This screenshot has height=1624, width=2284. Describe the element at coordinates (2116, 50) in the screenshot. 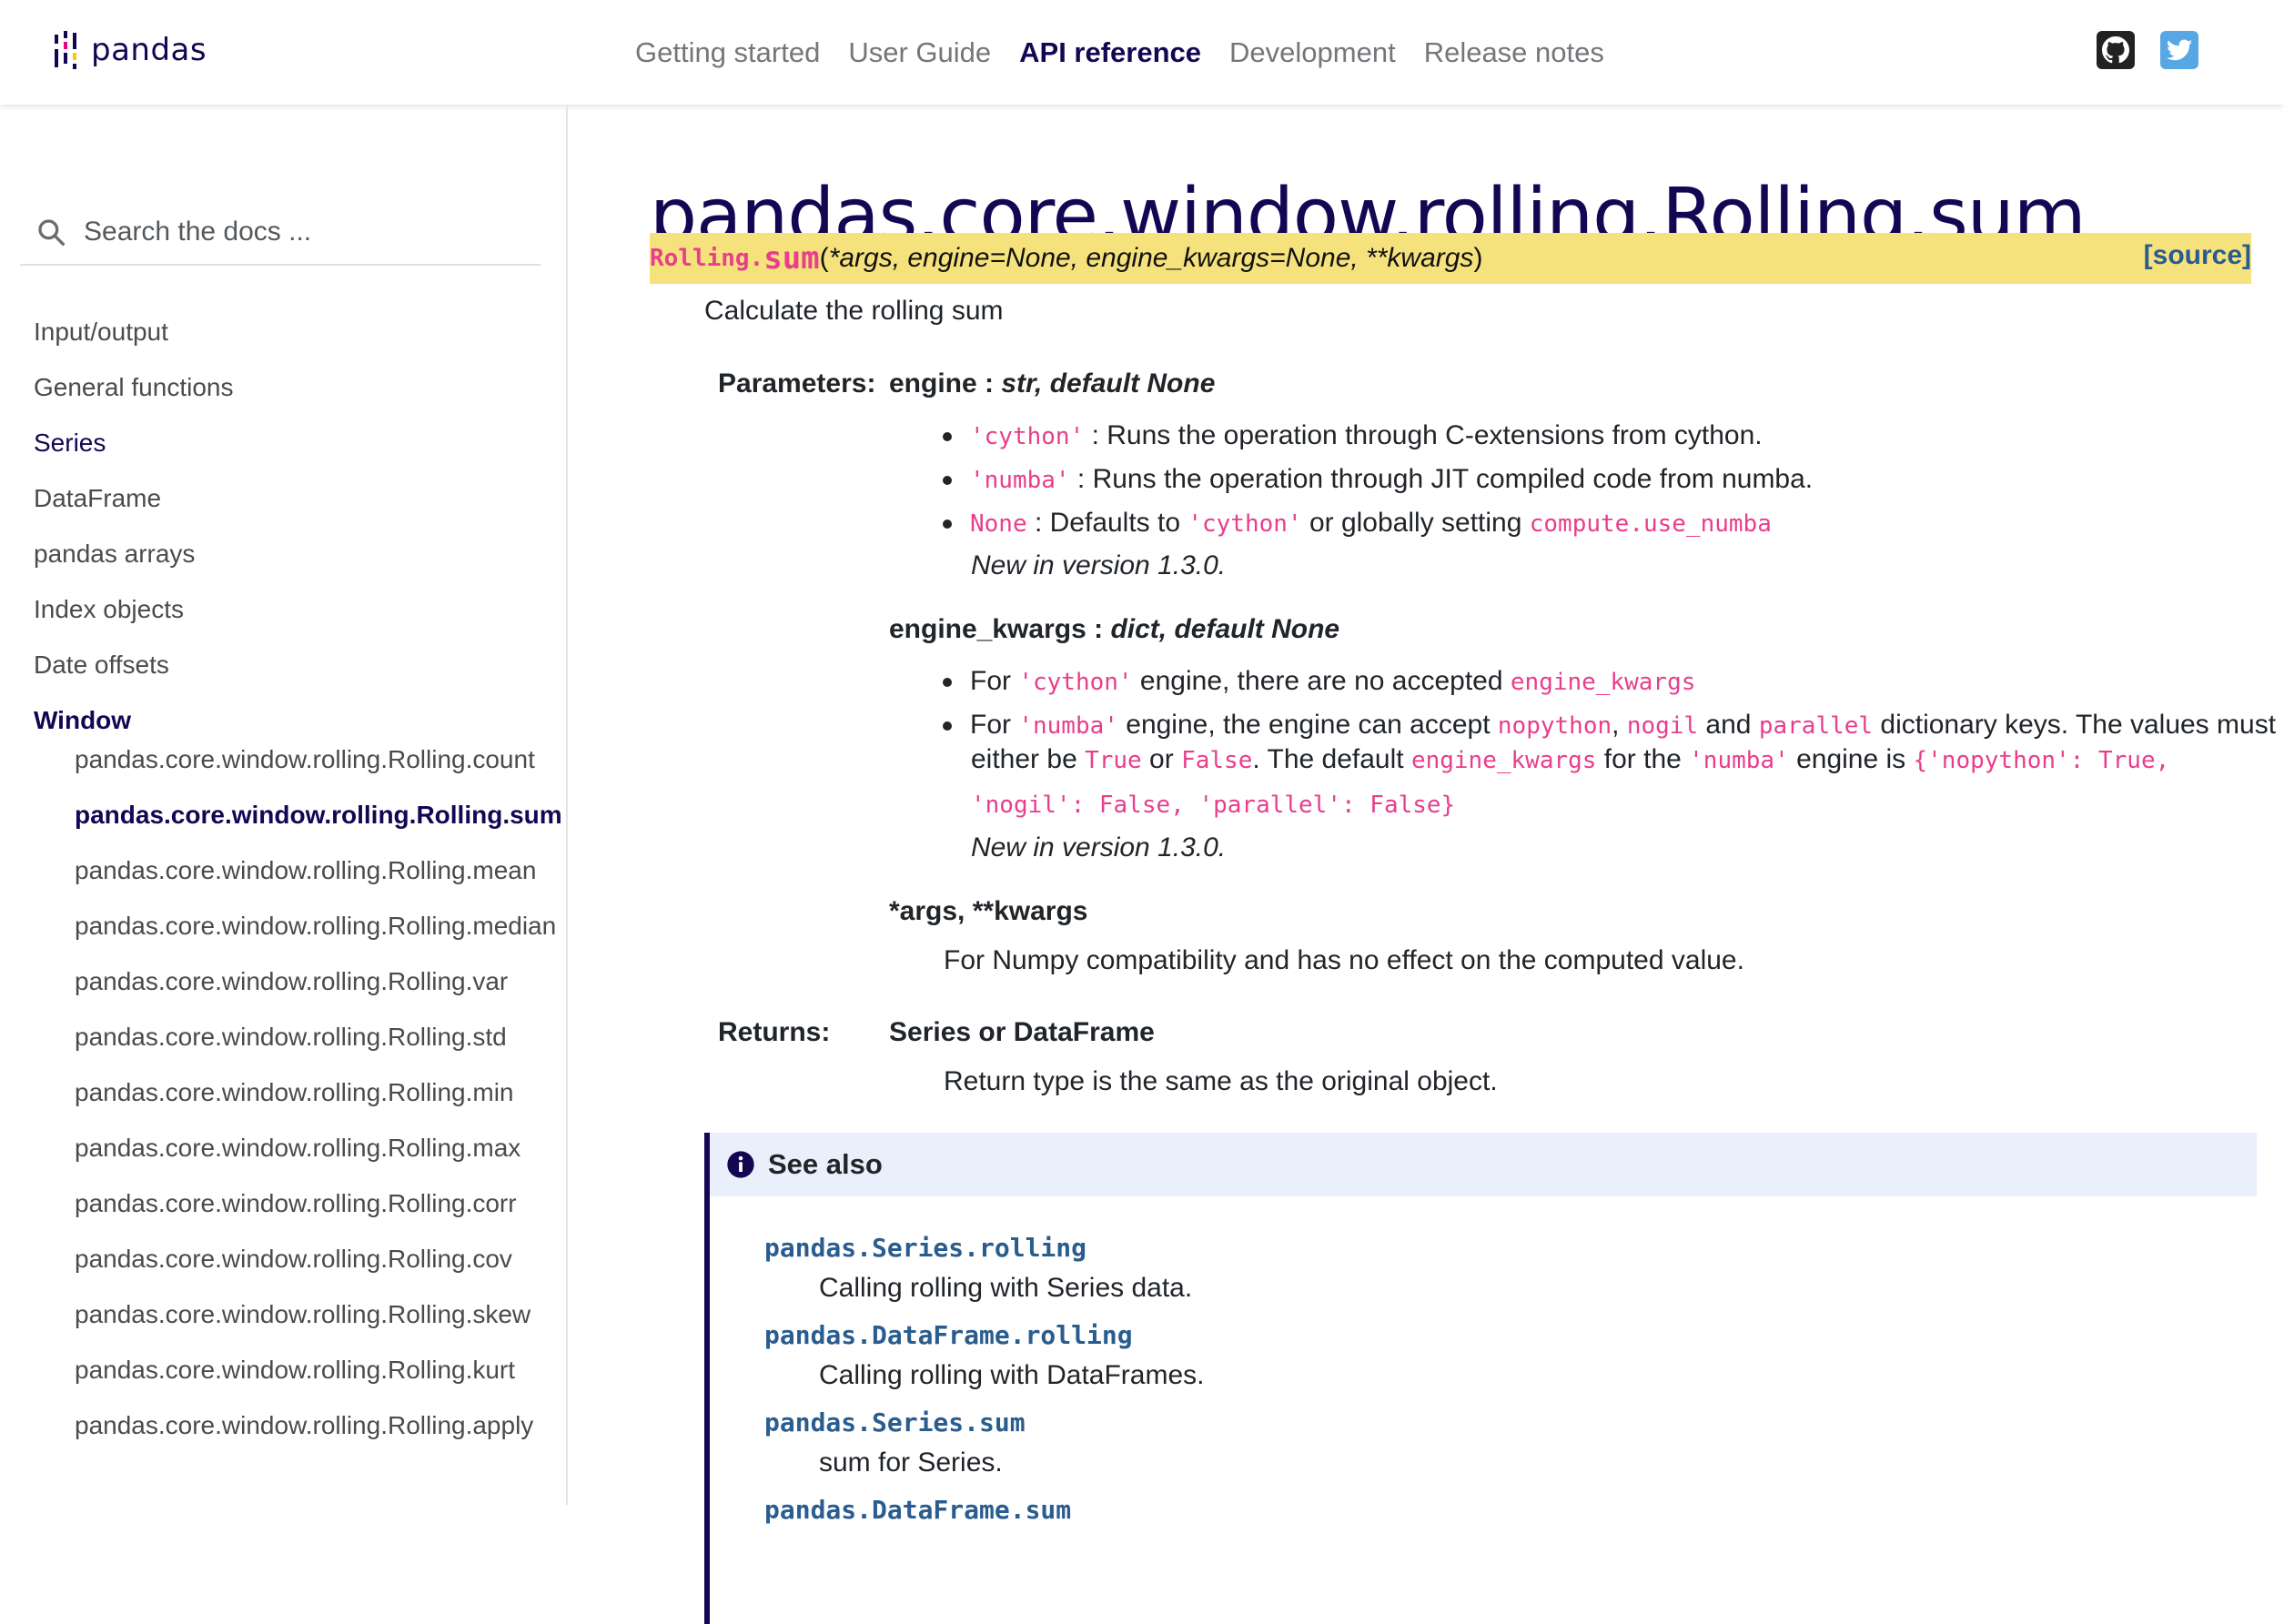

I see `github-icon` at that location.